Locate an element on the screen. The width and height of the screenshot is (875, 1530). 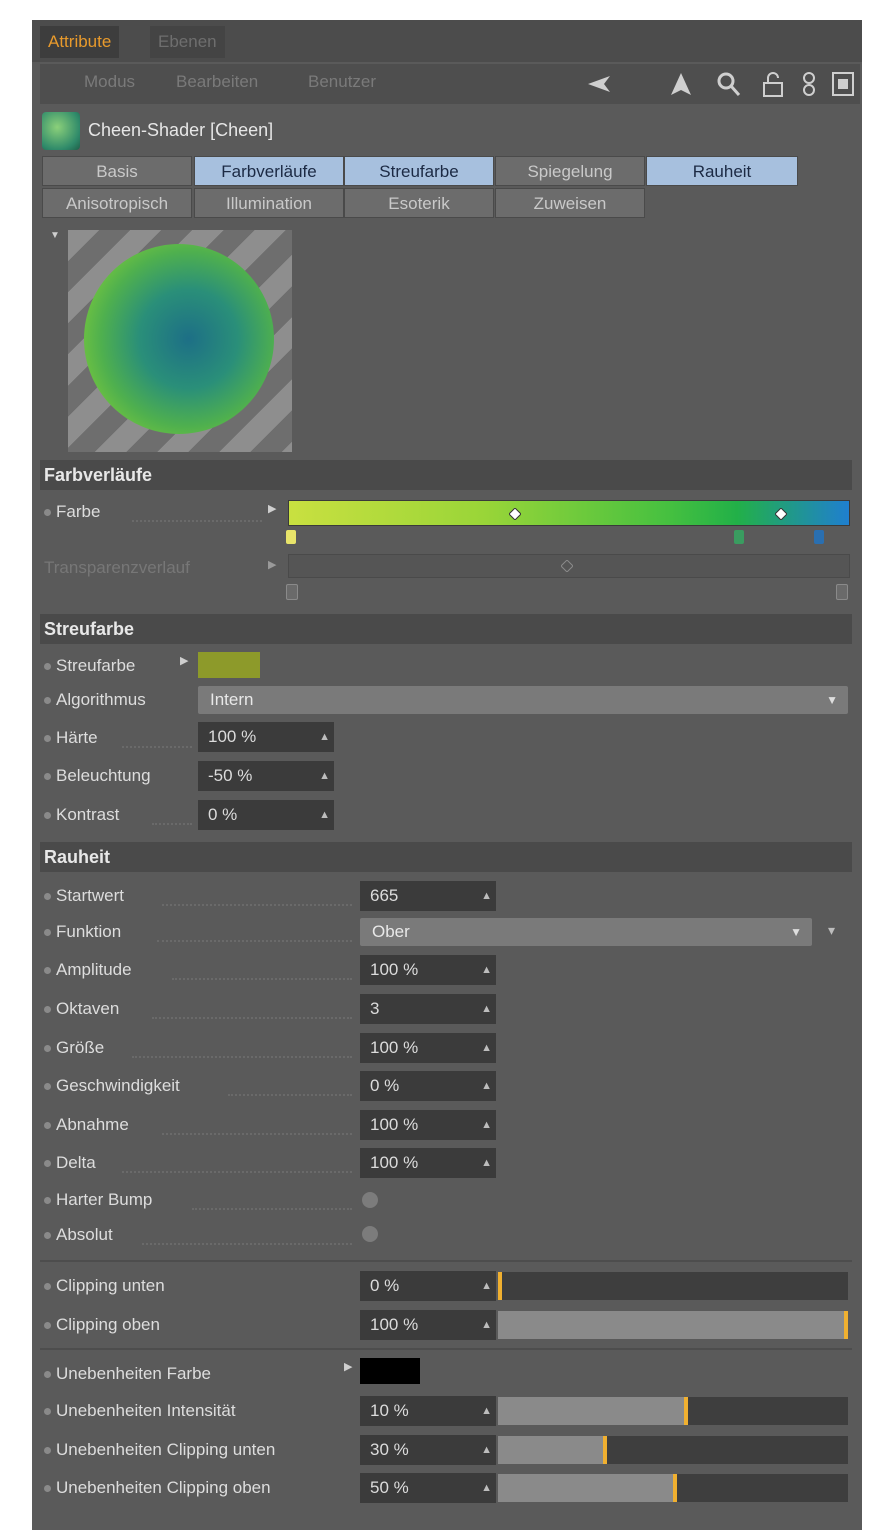
unebenheiten-intensitaet-field: 10 % ▲ is located at coordinates (428, 1411).